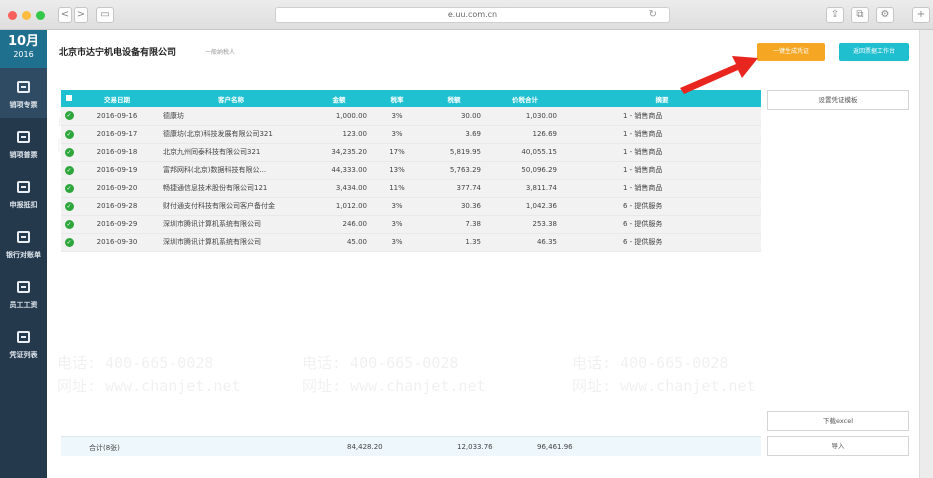  I want to click on cell-total: 40,055.15, so click(525, 152).